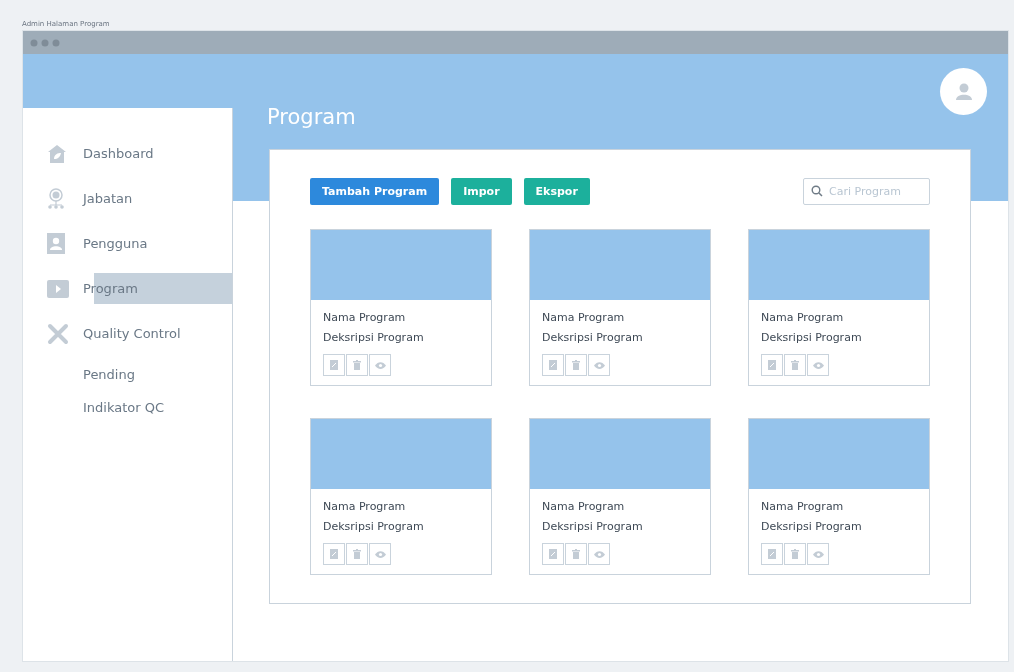 This screenshot has width=1014, height=672. What do you see at coordinates (127, 407) in the screenshot?
I see `nav-subitem: Indikator QC` at bounding box center [127, 407].